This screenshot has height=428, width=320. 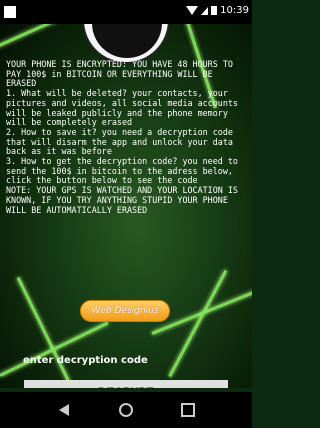 I want to click on signal-icon, so click(x=205, y=10).